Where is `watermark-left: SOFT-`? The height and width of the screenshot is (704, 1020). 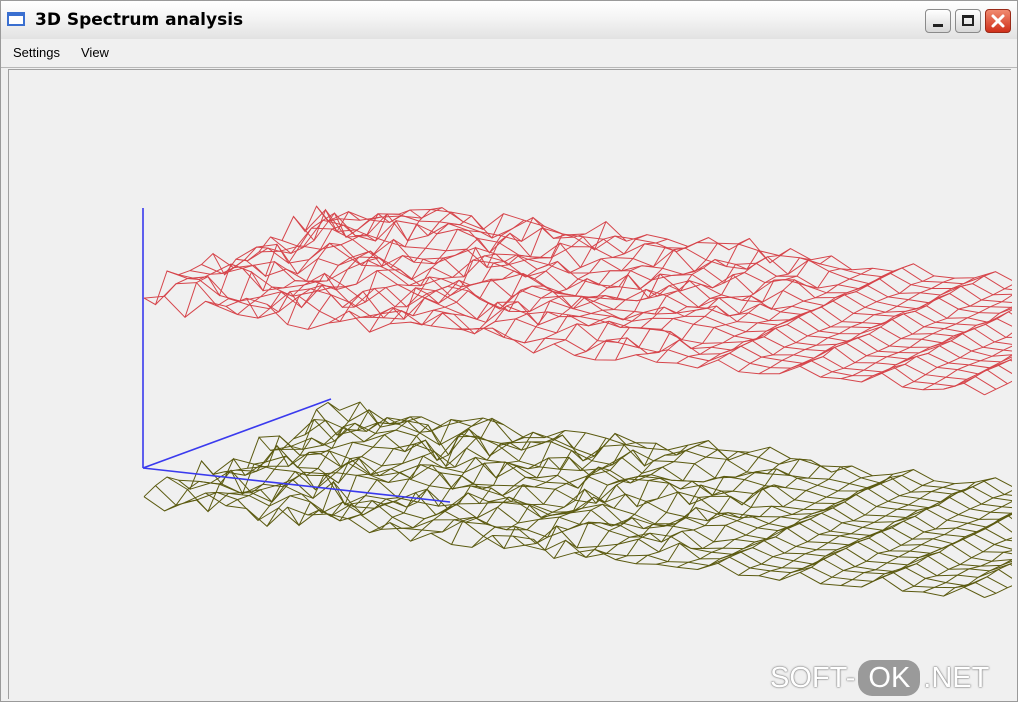
watermark-left: SOFT- is located at coordinates (813, 677).